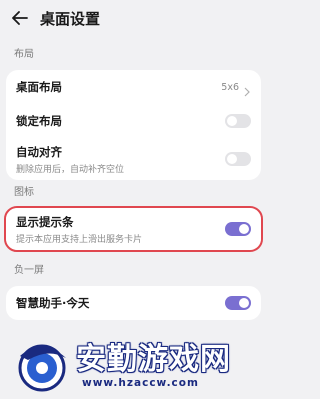 This screenshot has width=320, height=399. I want to click on watermark: 安勤游戏网 www.hzaccw.com, so click(139, 366).